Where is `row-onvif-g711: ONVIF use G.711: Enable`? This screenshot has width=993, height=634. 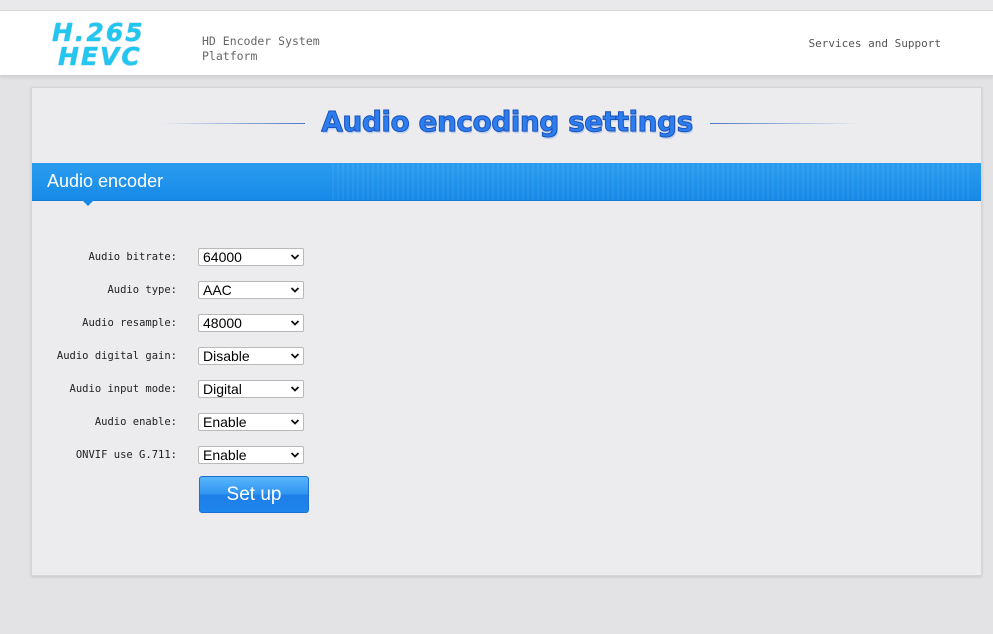 row-onvif-g711: ONVIF use G.711: Enable is located at coordinates (182, 456).